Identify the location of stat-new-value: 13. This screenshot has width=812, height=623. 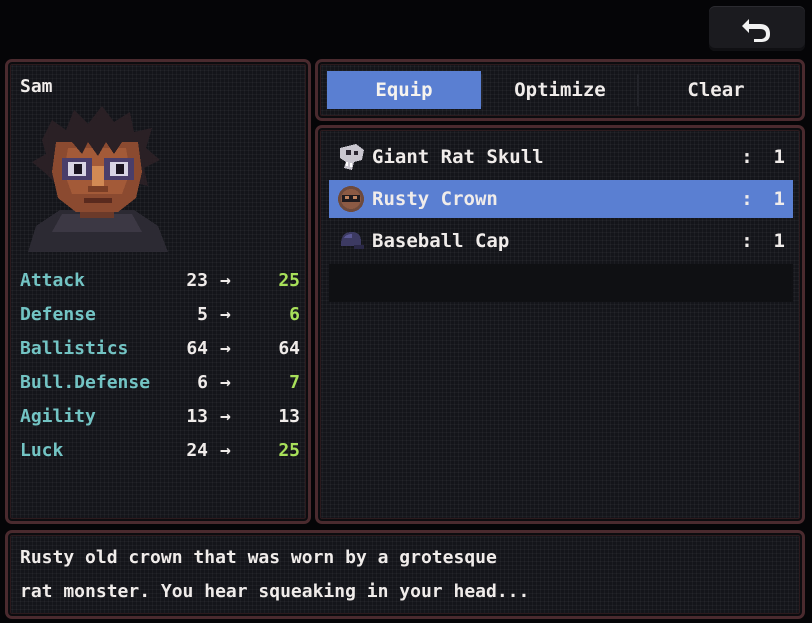
(289, 416).